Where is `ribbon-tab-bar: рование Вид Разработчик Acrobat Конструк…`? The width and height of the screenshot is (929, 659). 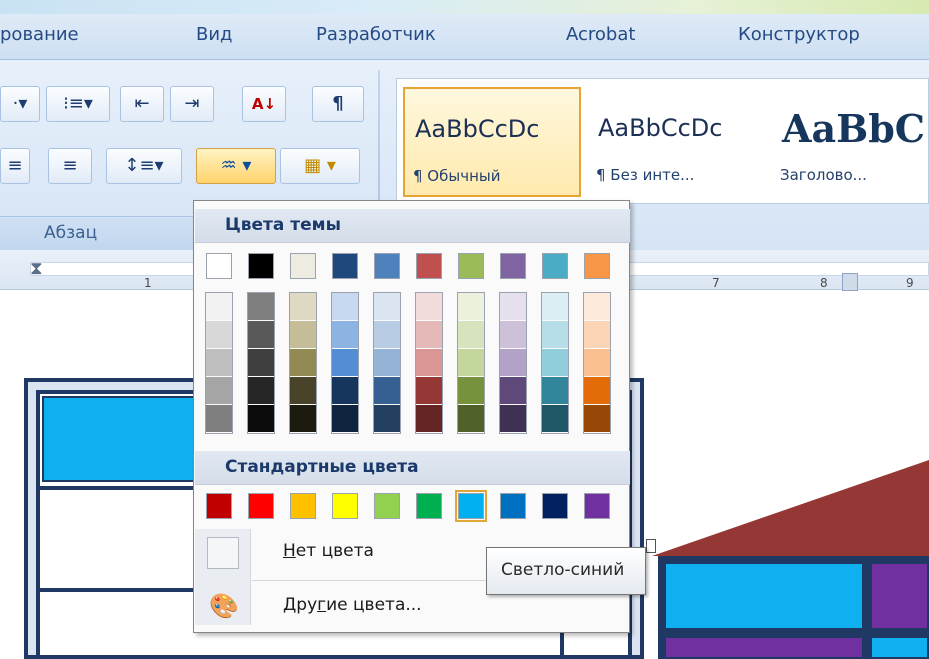 ribbon-tab-bar: рование Вид Разработчик Acrobat Конструк… is located at coordinates (464, 37).